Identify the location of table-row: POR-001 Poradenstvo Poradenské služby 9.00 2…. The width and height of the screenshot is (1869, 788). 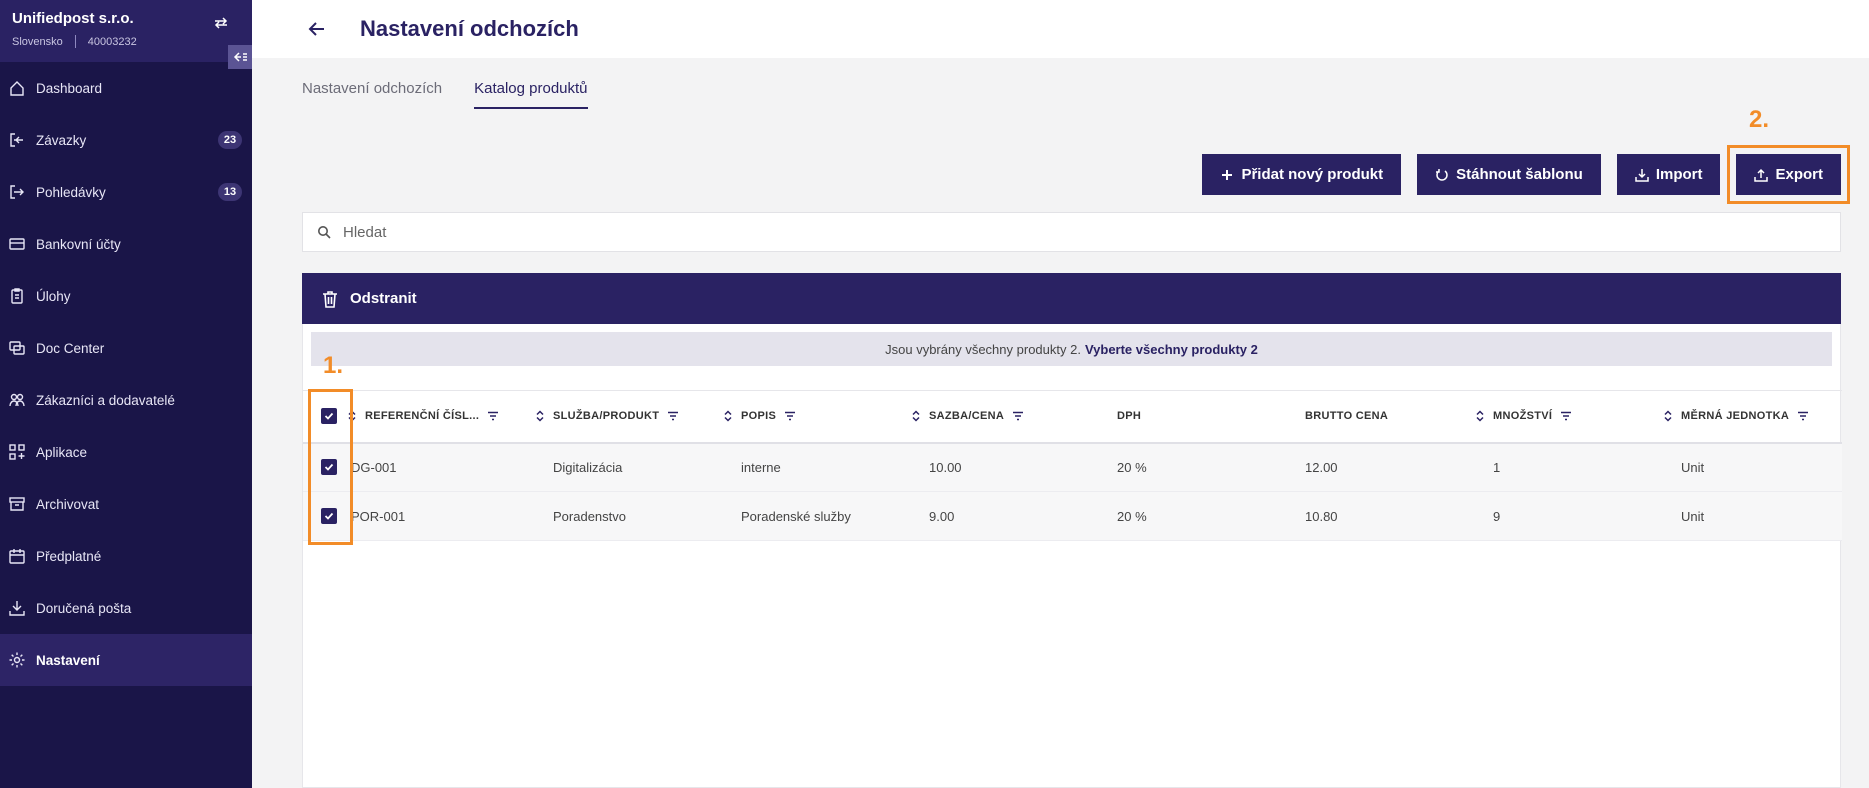
(1072, 516).